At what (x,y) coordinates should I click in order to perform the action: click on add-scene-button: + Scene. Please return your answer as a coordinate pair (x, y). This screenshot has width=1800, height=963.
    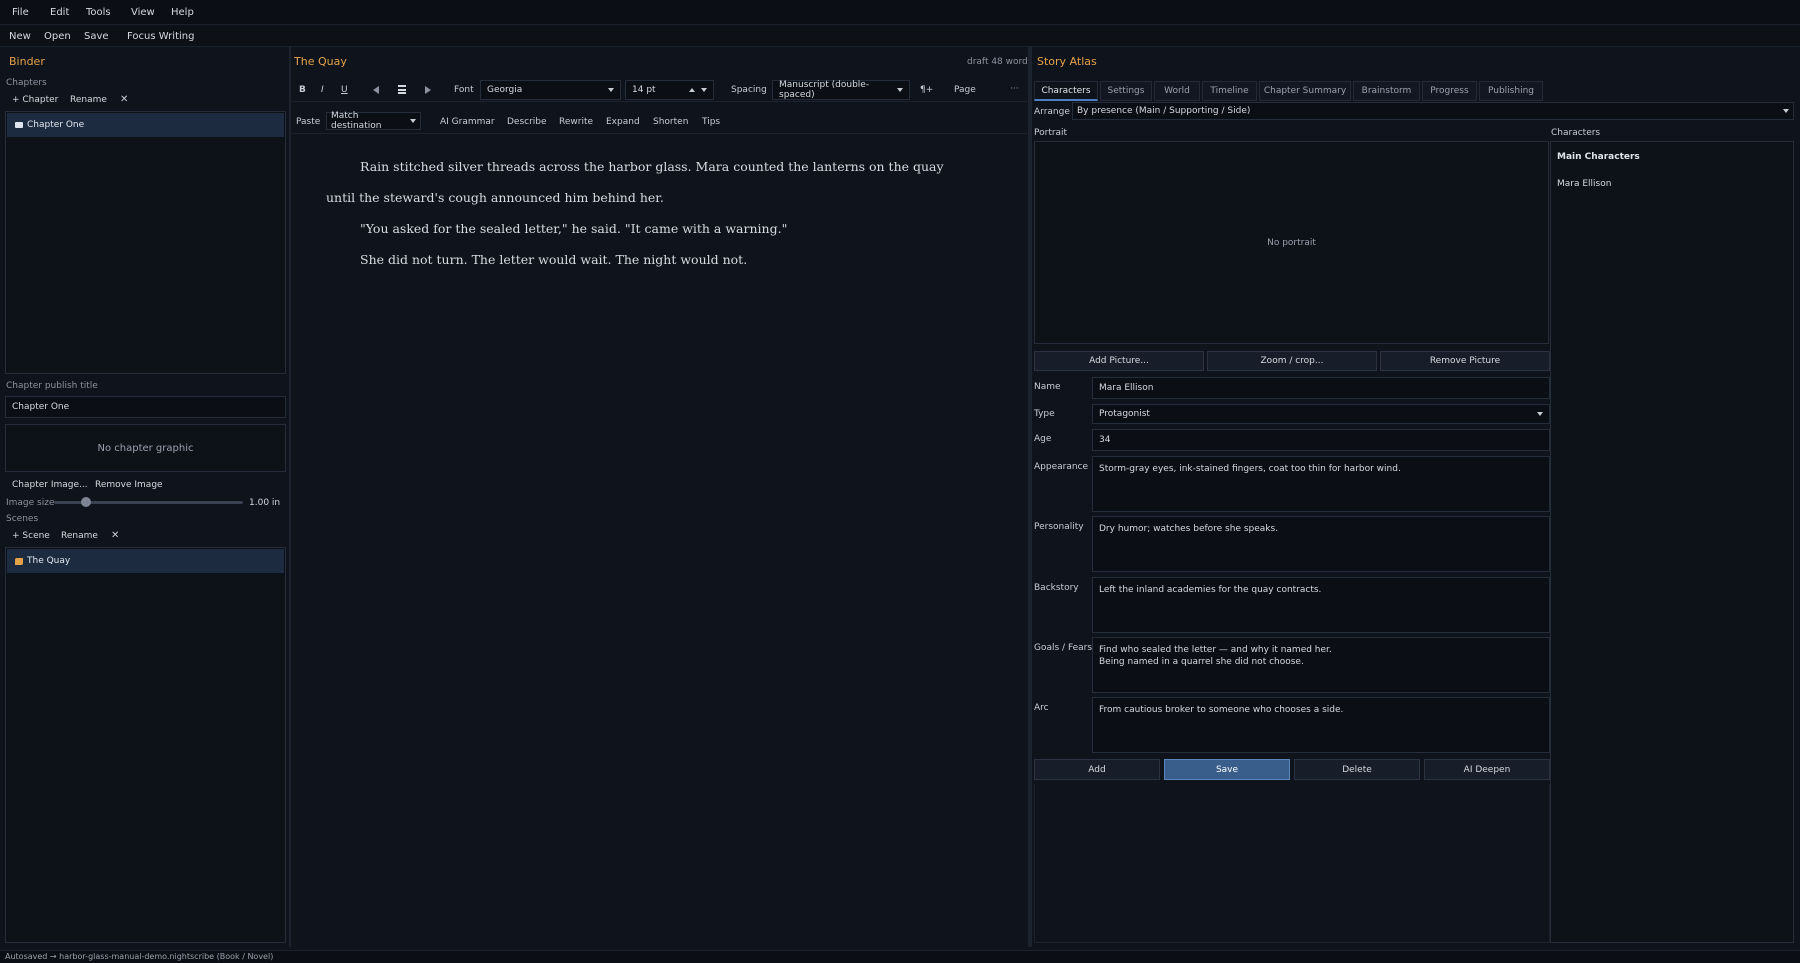
    Looking at the image, I should click on (31, 536).